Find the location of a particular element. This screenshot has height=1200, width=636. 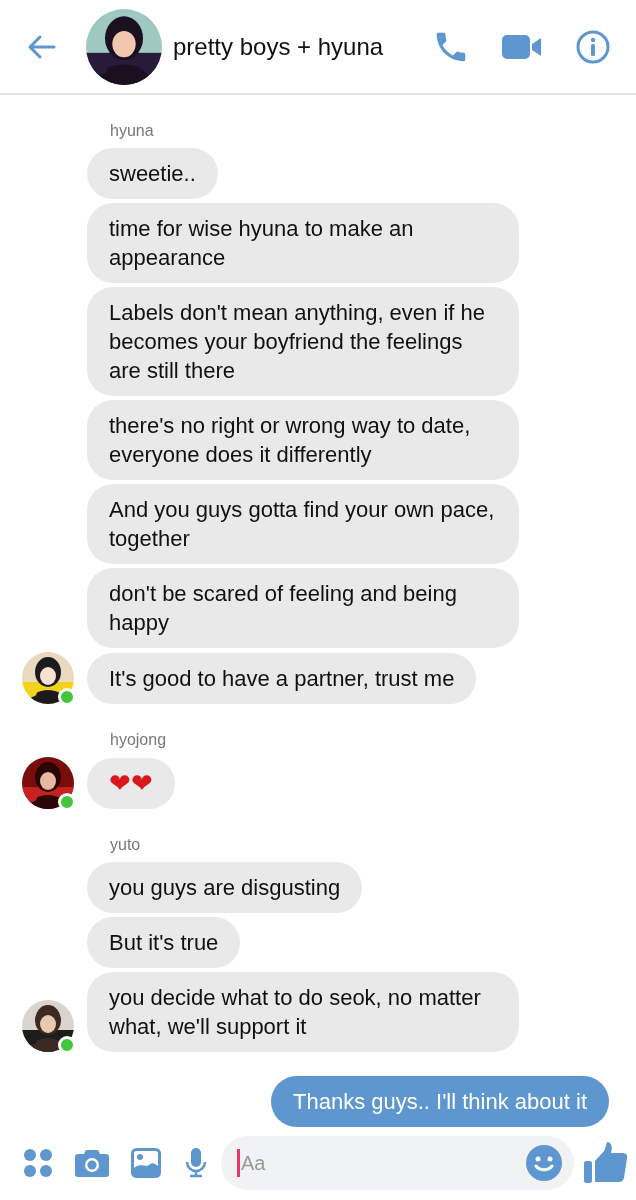

sender-name: yuto is located at coordinates (126, 845).